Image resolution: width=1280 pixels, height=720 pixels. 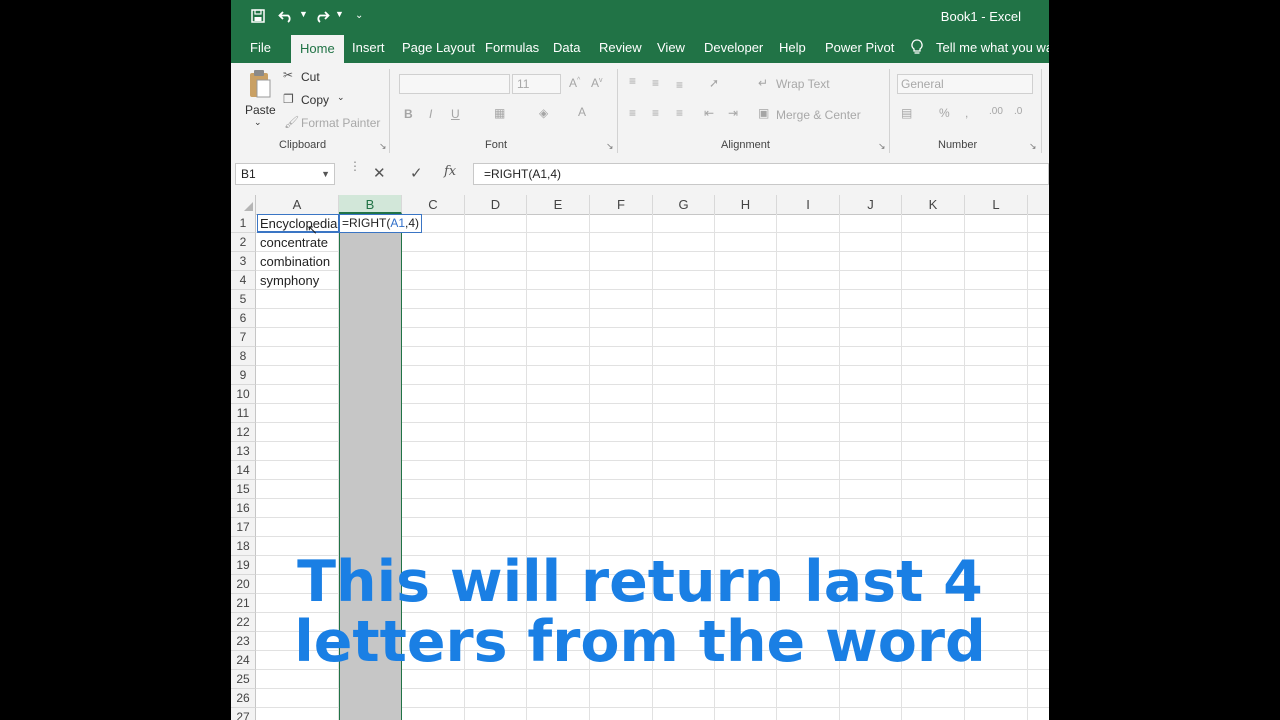 What do you see at coordinates (632, 113) in the screenshot?
I see `align-left-icon: ≡` at bounding box center [632, 113].